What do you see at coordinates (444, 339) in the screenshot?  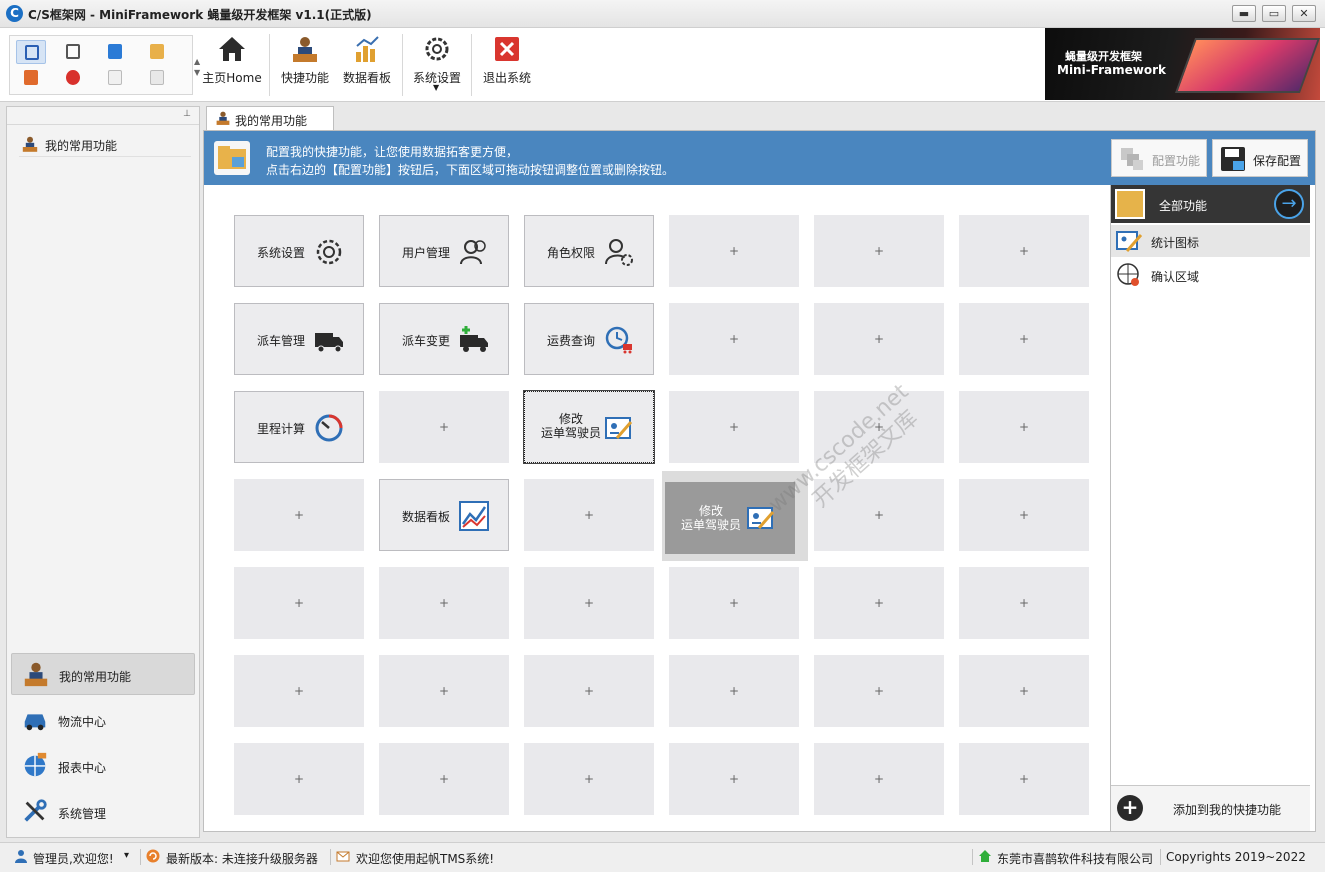 I see `func-dispatch-change: 派车变更` at bounding box center [444, 339].